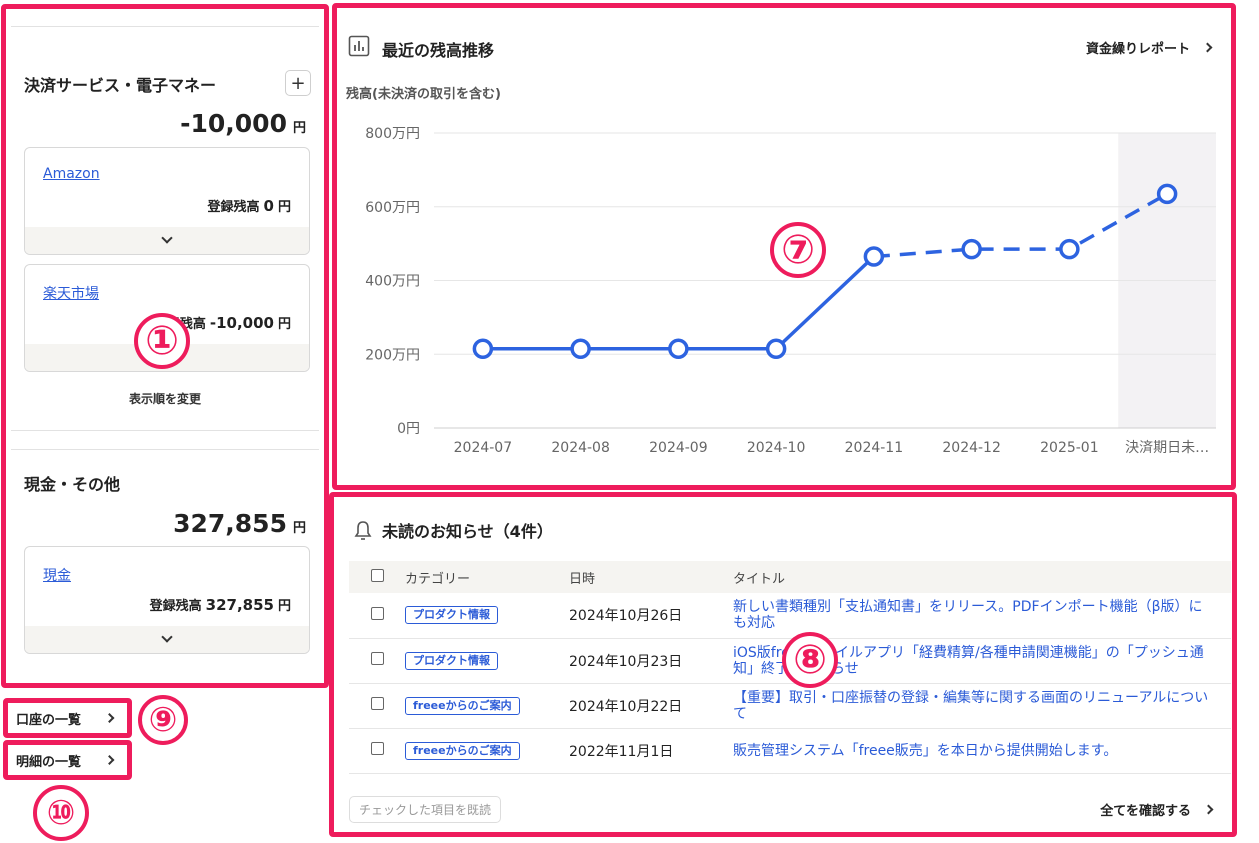 This screenshot has width=1259, height=843. What do you see at coordinates (651, 616) in the screenshot?
I see `date-cell: 2024年10月26日` at bounding box center [651, 616].